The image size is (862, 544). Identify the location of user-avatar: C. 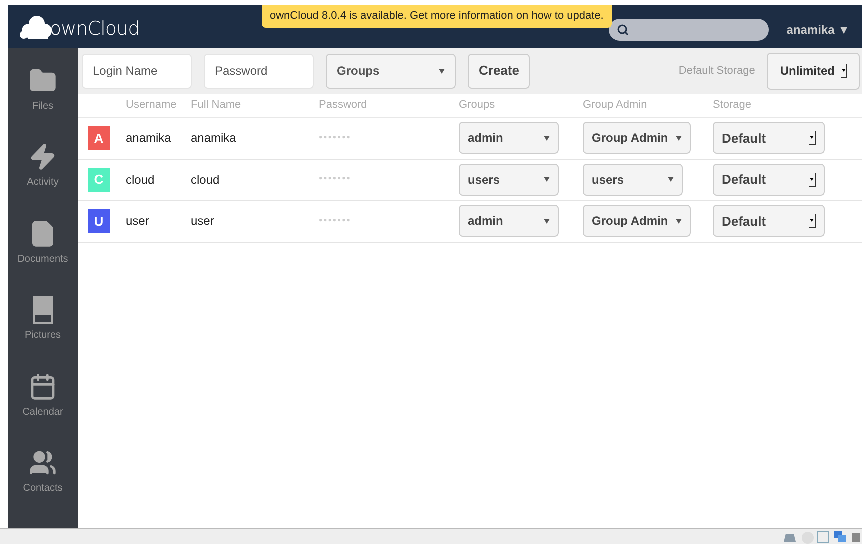
(99, 180).